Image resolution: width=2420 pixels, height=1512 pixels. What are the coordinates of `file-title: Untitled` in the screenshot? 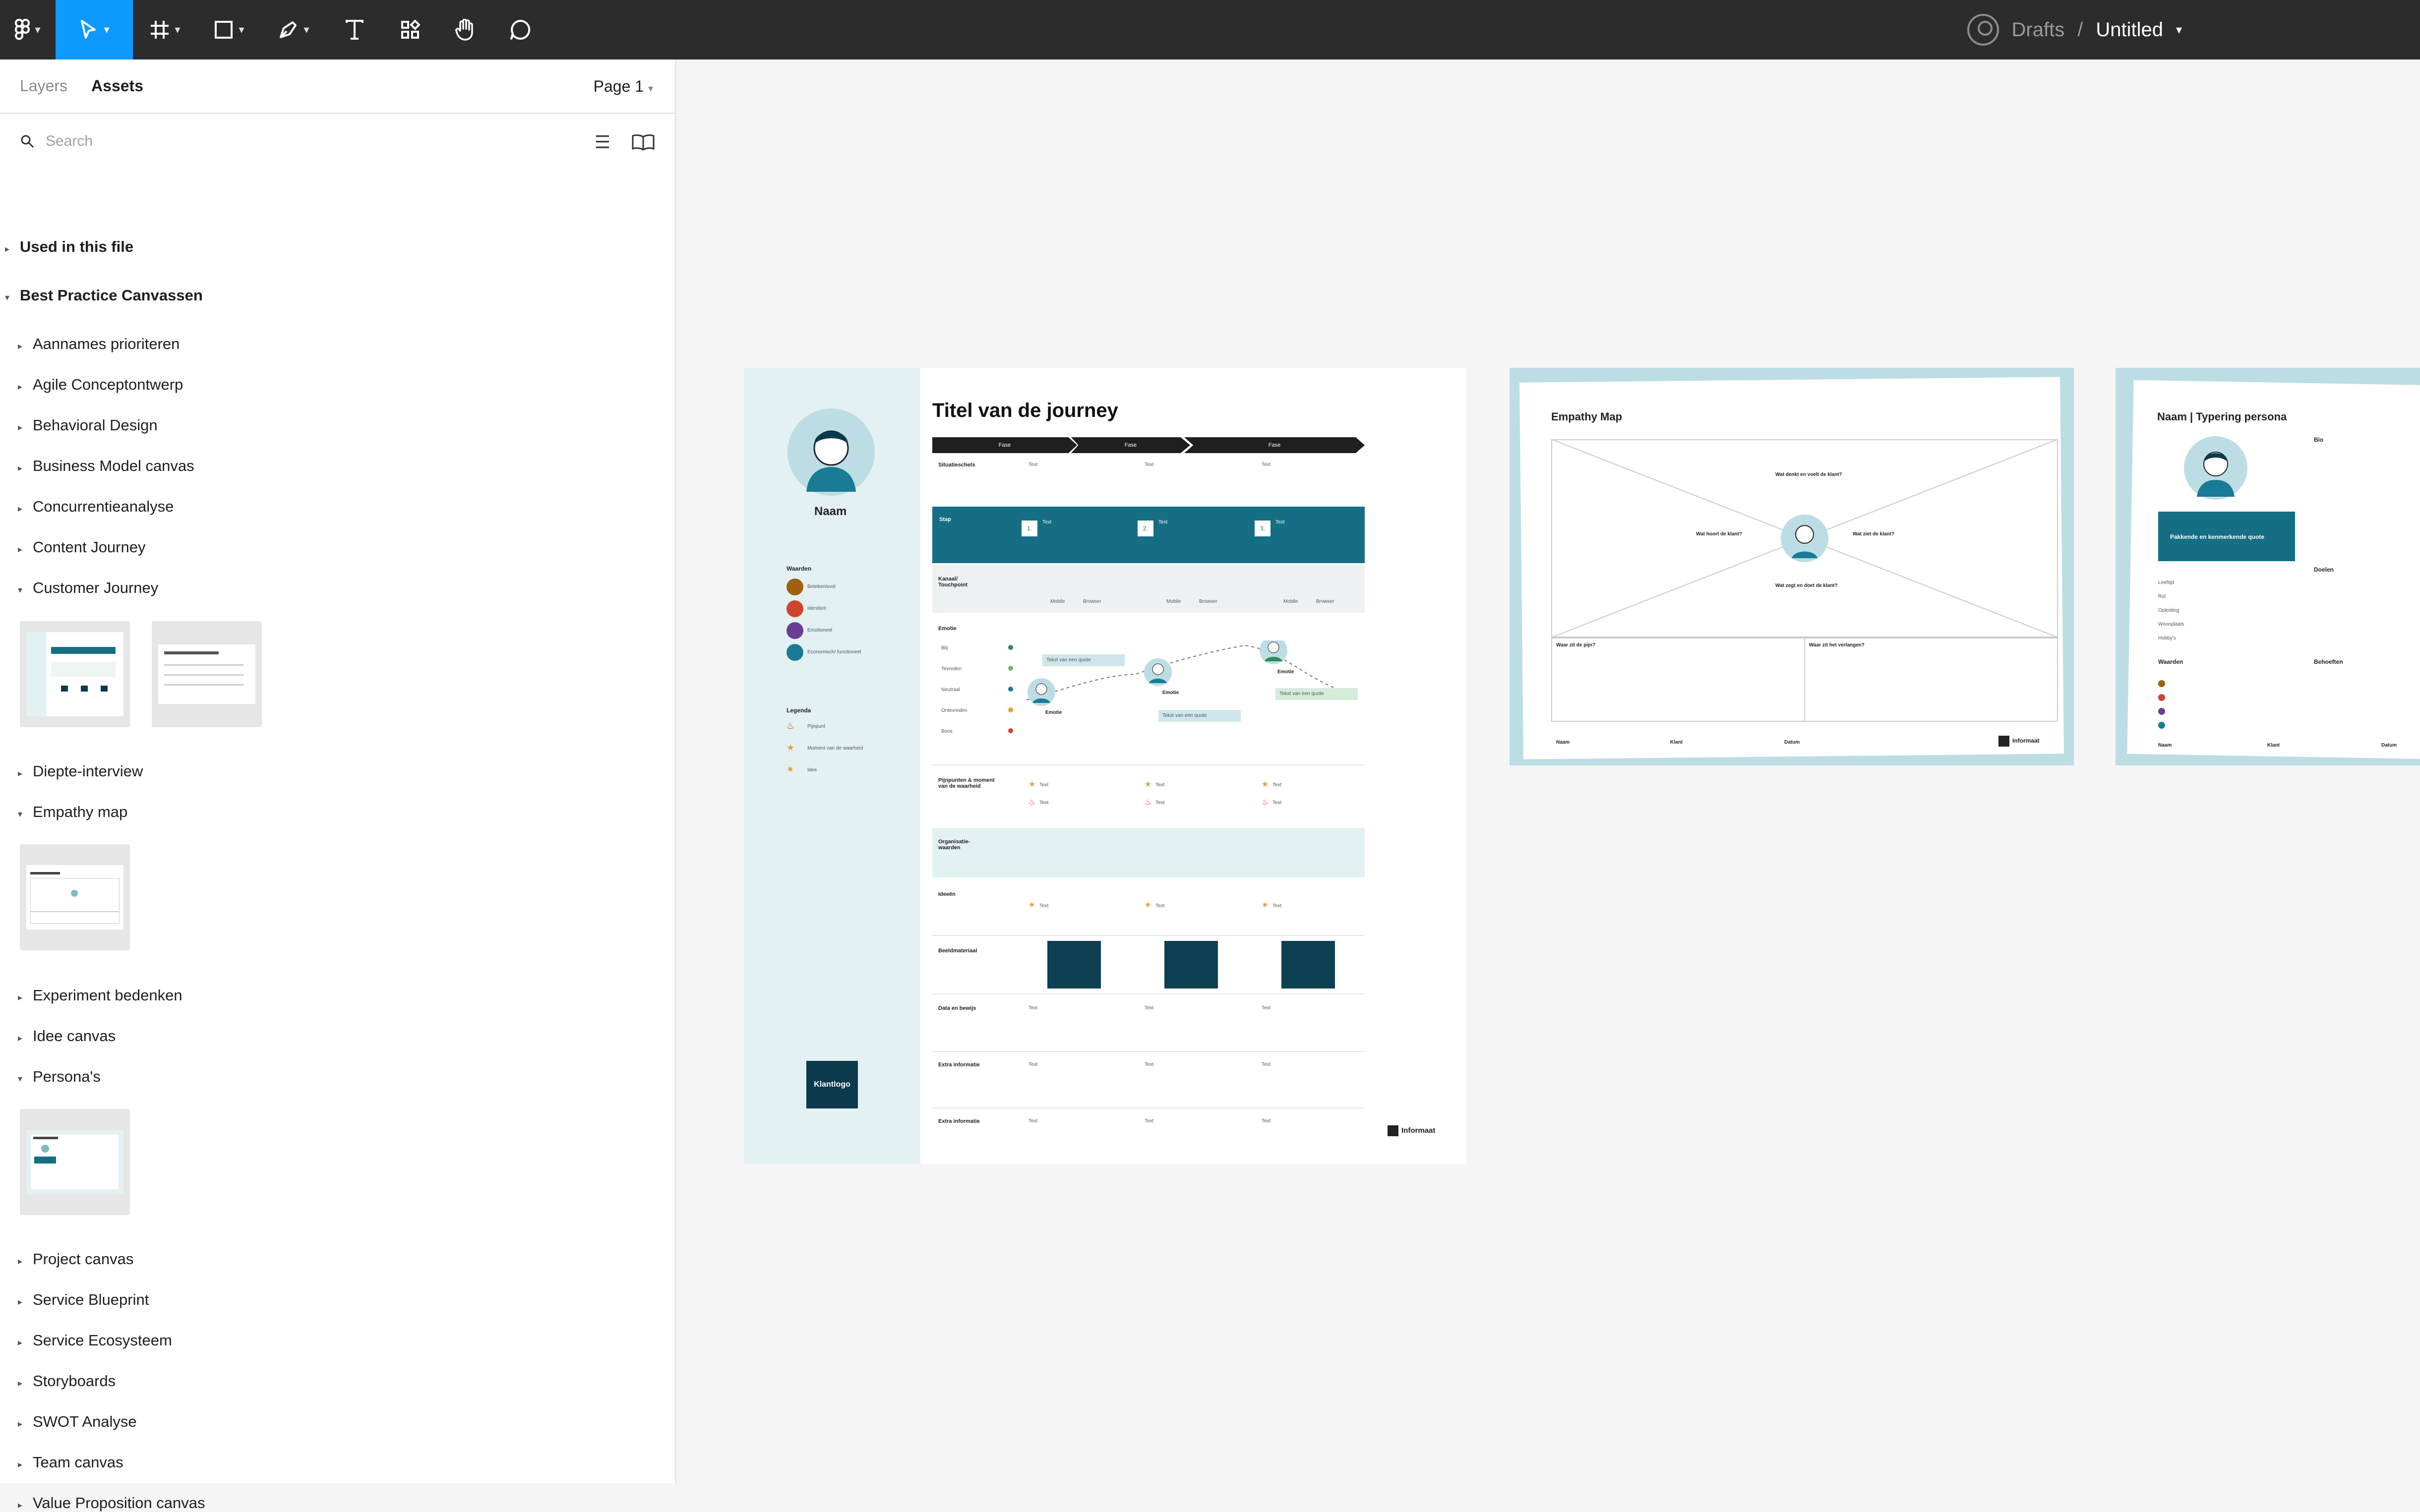 It's located at (2129, 30).